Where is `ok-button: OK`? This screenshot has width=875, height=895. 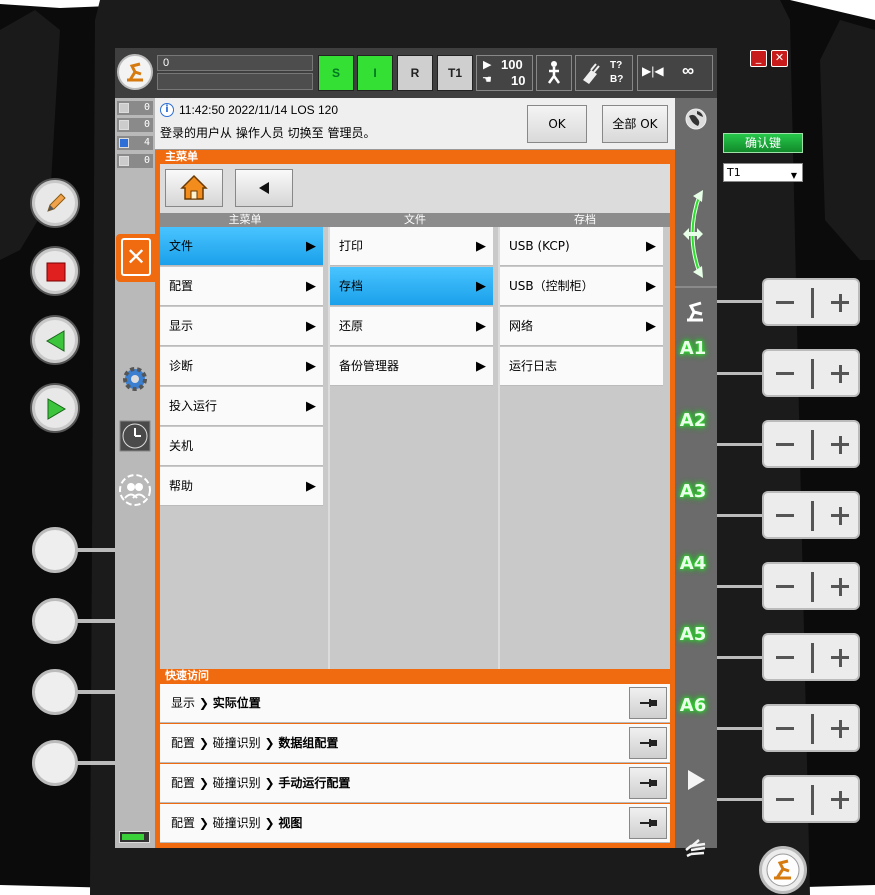 ok-button: OK is located at coordinates (557, 124).